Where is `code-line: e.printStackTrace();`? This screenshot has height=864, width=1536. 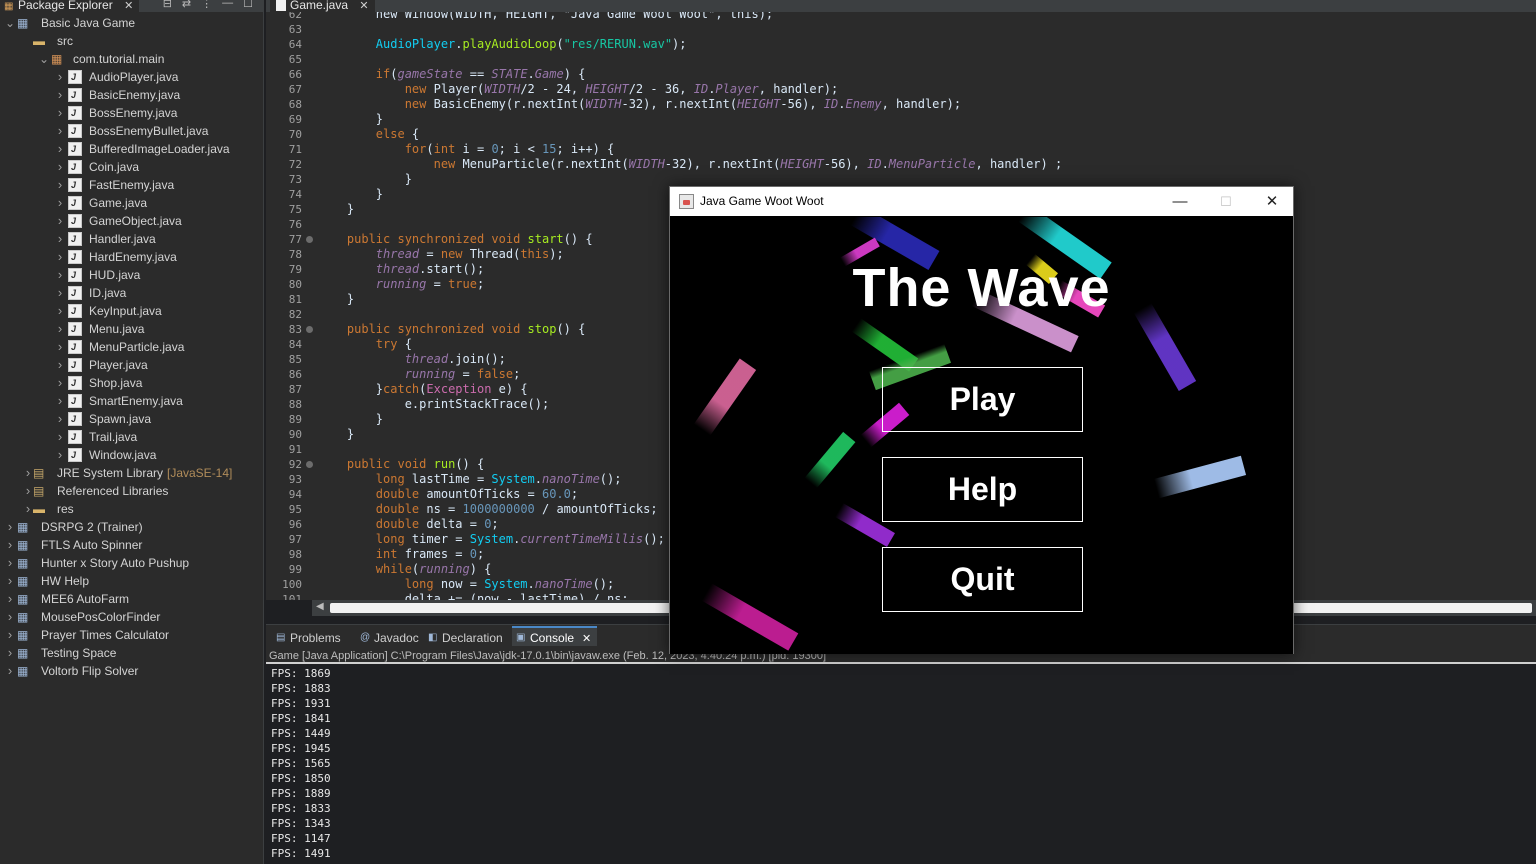
code-line: e.printStackTrace(); is located at coordinates (434, 404).